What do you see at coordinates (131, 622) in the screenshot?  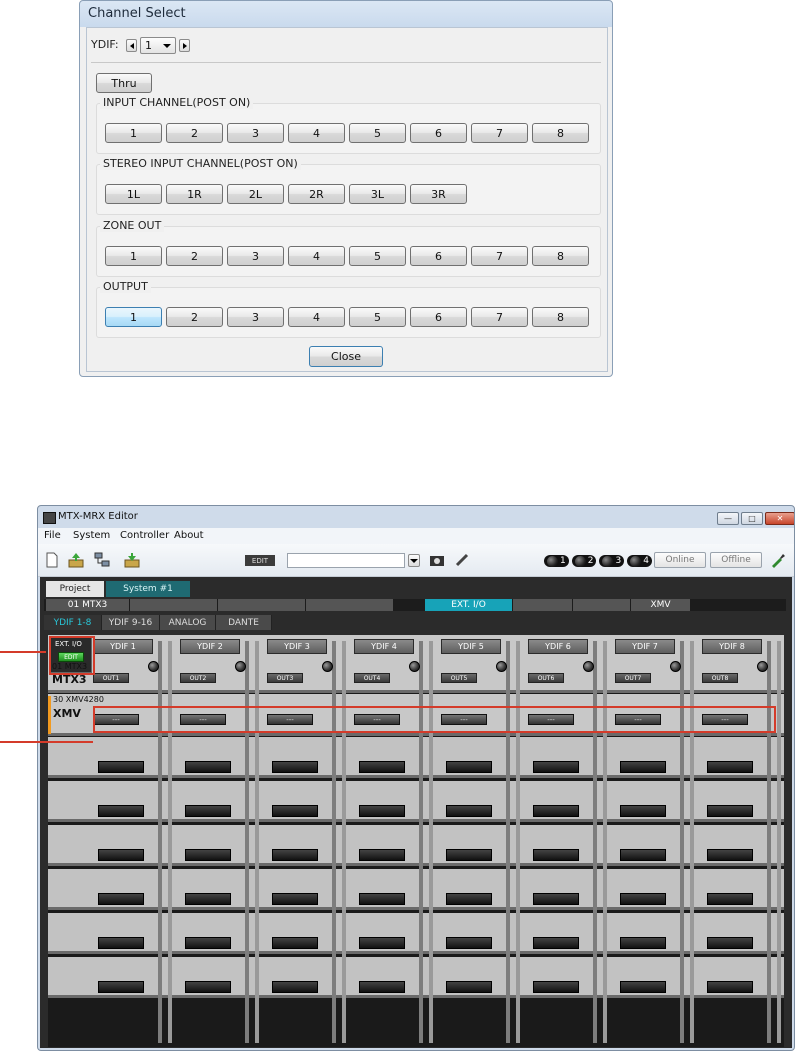 I see `subtab-ydif-9-16: YDIF 9-16` at bounding box center [131, 622].